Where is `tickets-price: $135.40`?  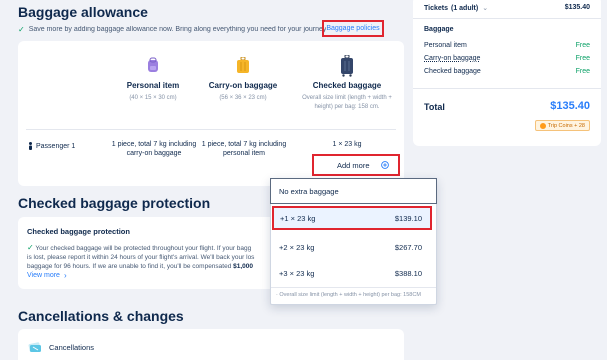 tickets-price: $135.40 is located at coordinates (577, 7).